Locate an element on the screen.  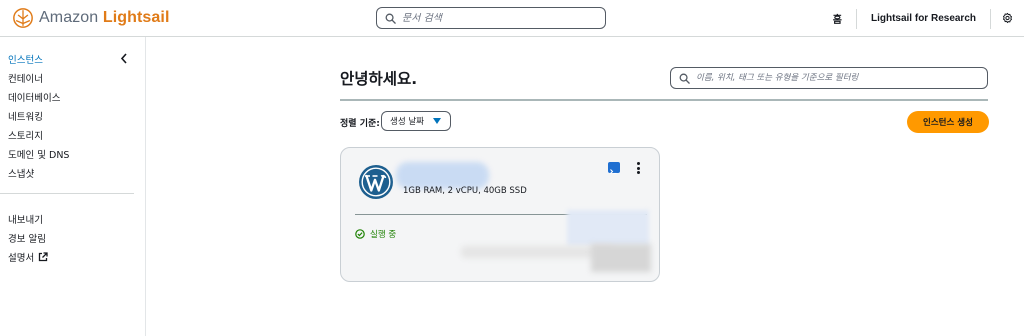
sidebar-divider is located at coordinates (67, 193).